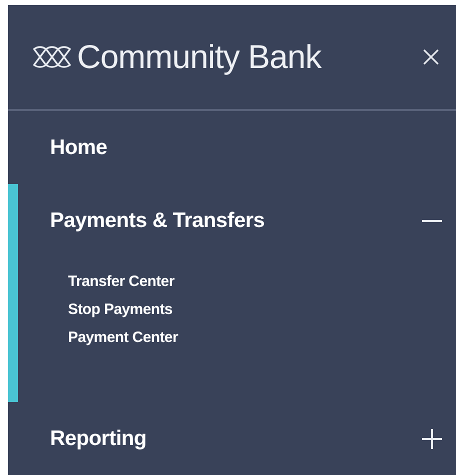 The image size is (456, 475). I want to click on sub-nav-item: Transfer Center, so click(121, 282).